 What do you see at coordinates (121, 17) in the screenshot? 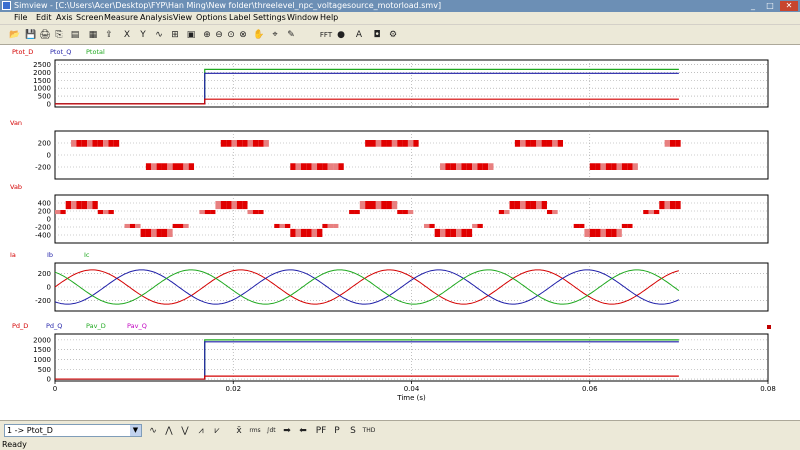
I see `menu-measure: Measure` at bounding box center [121, 17].